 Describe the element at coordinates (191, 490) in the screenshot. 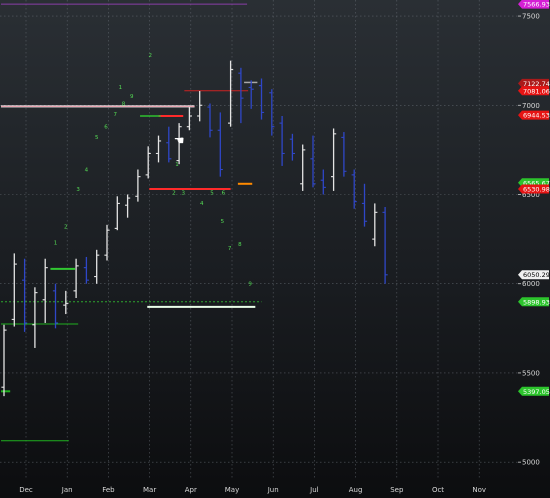

I see `x-tick-label: Apr` at that location.